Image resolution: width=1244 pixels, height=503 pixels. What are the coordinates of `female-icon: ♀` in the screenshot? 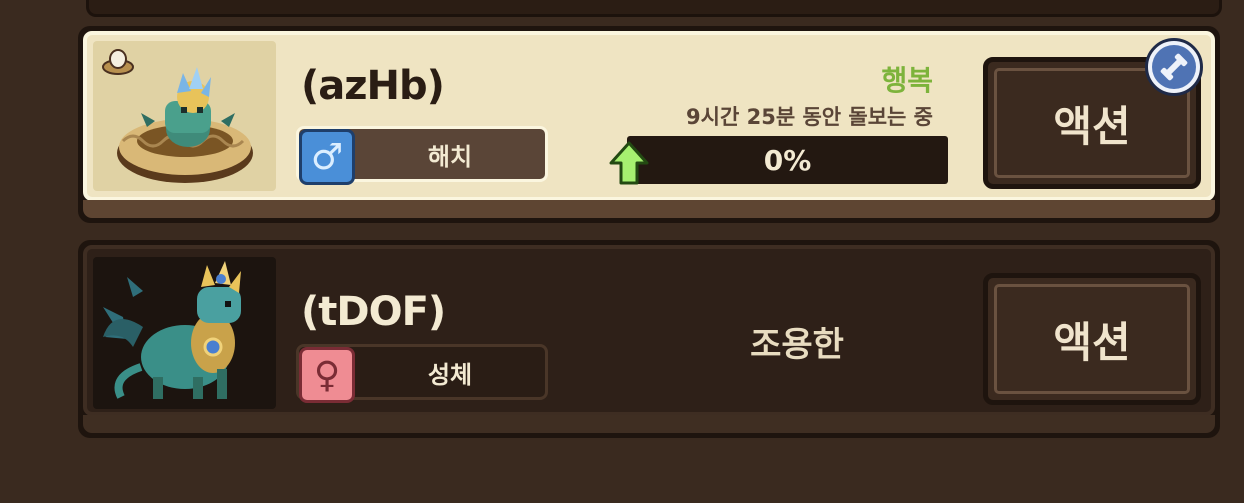 It's located at (327, 375).